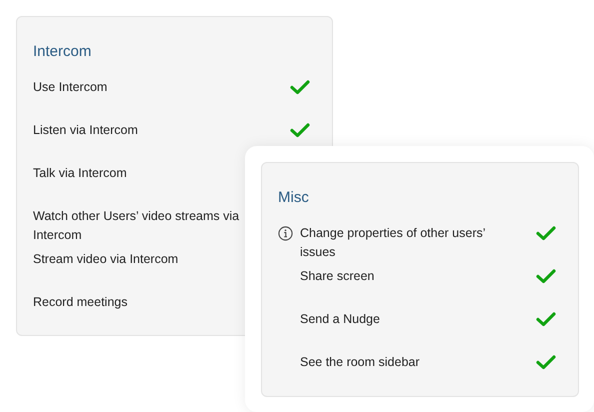 The height and width of the screenshot is (412, 594). I want to click on permission-label: See the room sidebar, so click(360, 362).